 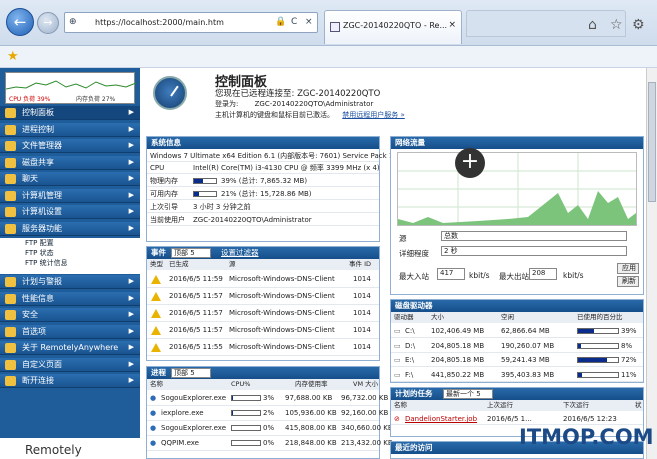 I want to click on drive-size: 441,850.22 MB, so click(x=458, y=374).